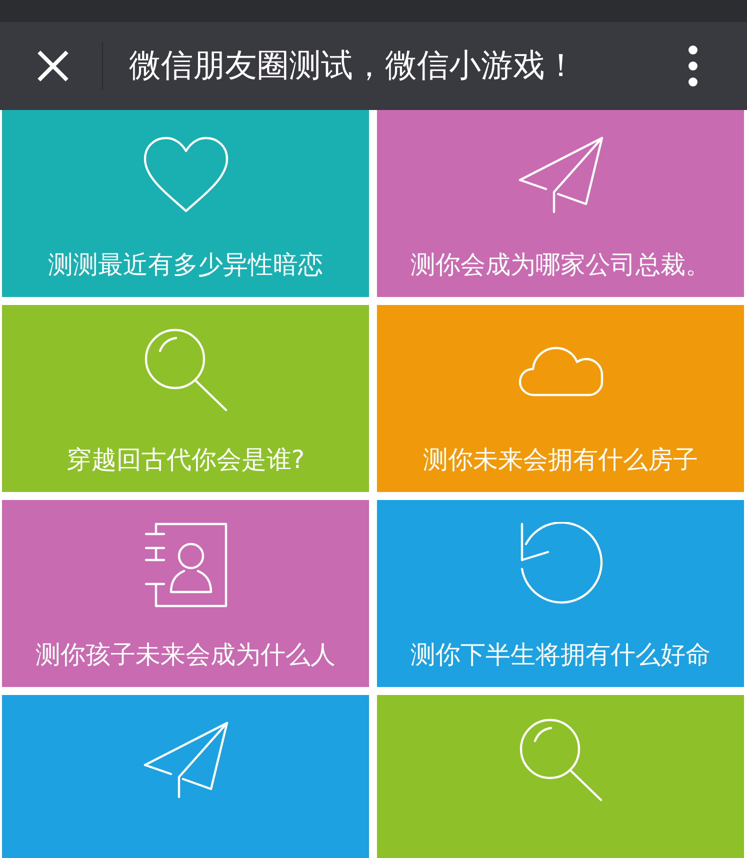  What do you see at coordinates (560, 460) in the screenshot?
I see `quiz-title: 测你未来会拥有什么房子` at bounding box center [560, 460].